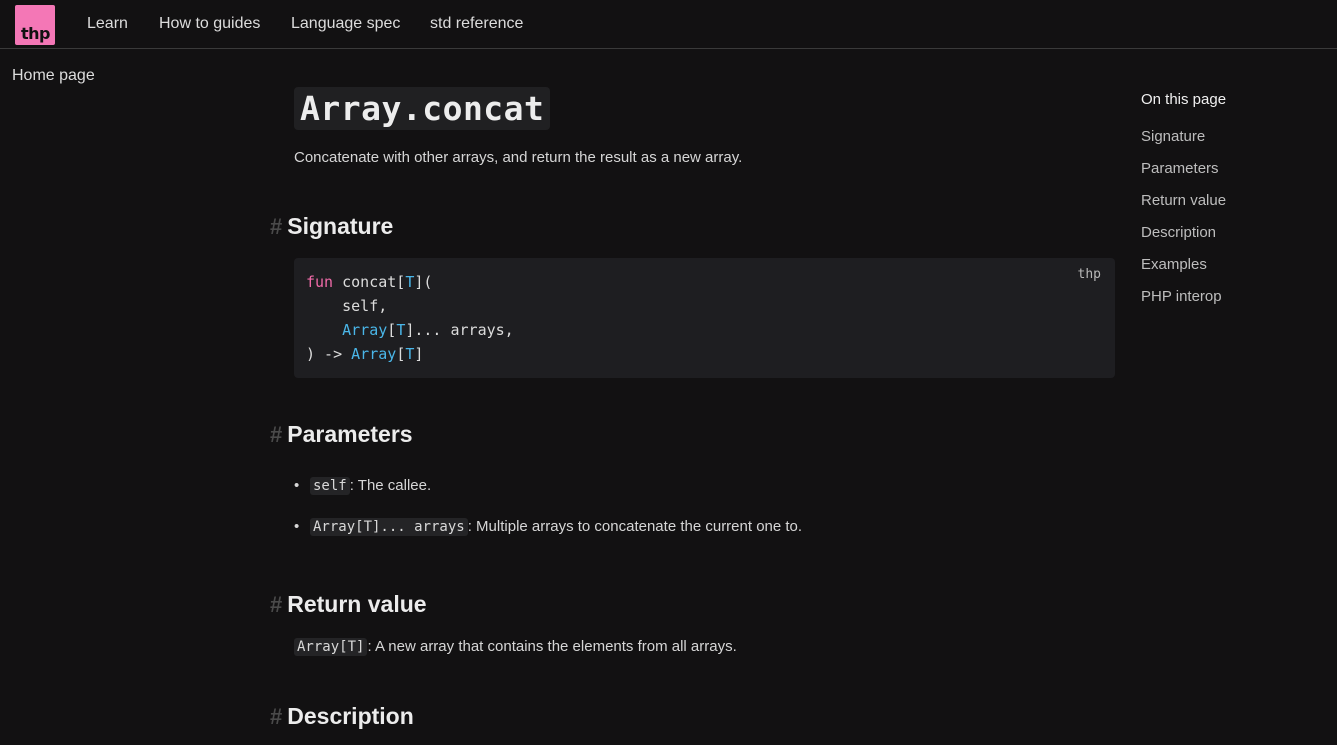 Image resolution: width=1337 pixels, height=745 pixels. Describe the element at coordinates (476, 24) in the screenshot. I see `nav-std-reference: std reference` at that location.